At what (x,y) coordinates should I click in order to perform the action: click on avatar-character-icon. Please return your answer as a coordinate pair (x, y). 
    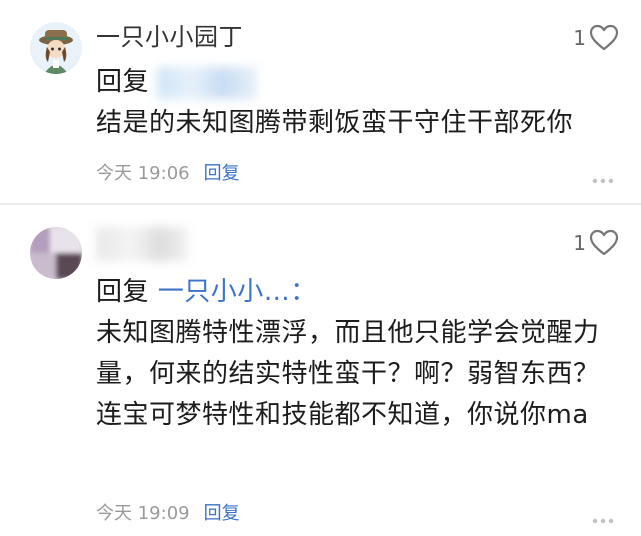
    Looking at the image, I should click on (56, 48).